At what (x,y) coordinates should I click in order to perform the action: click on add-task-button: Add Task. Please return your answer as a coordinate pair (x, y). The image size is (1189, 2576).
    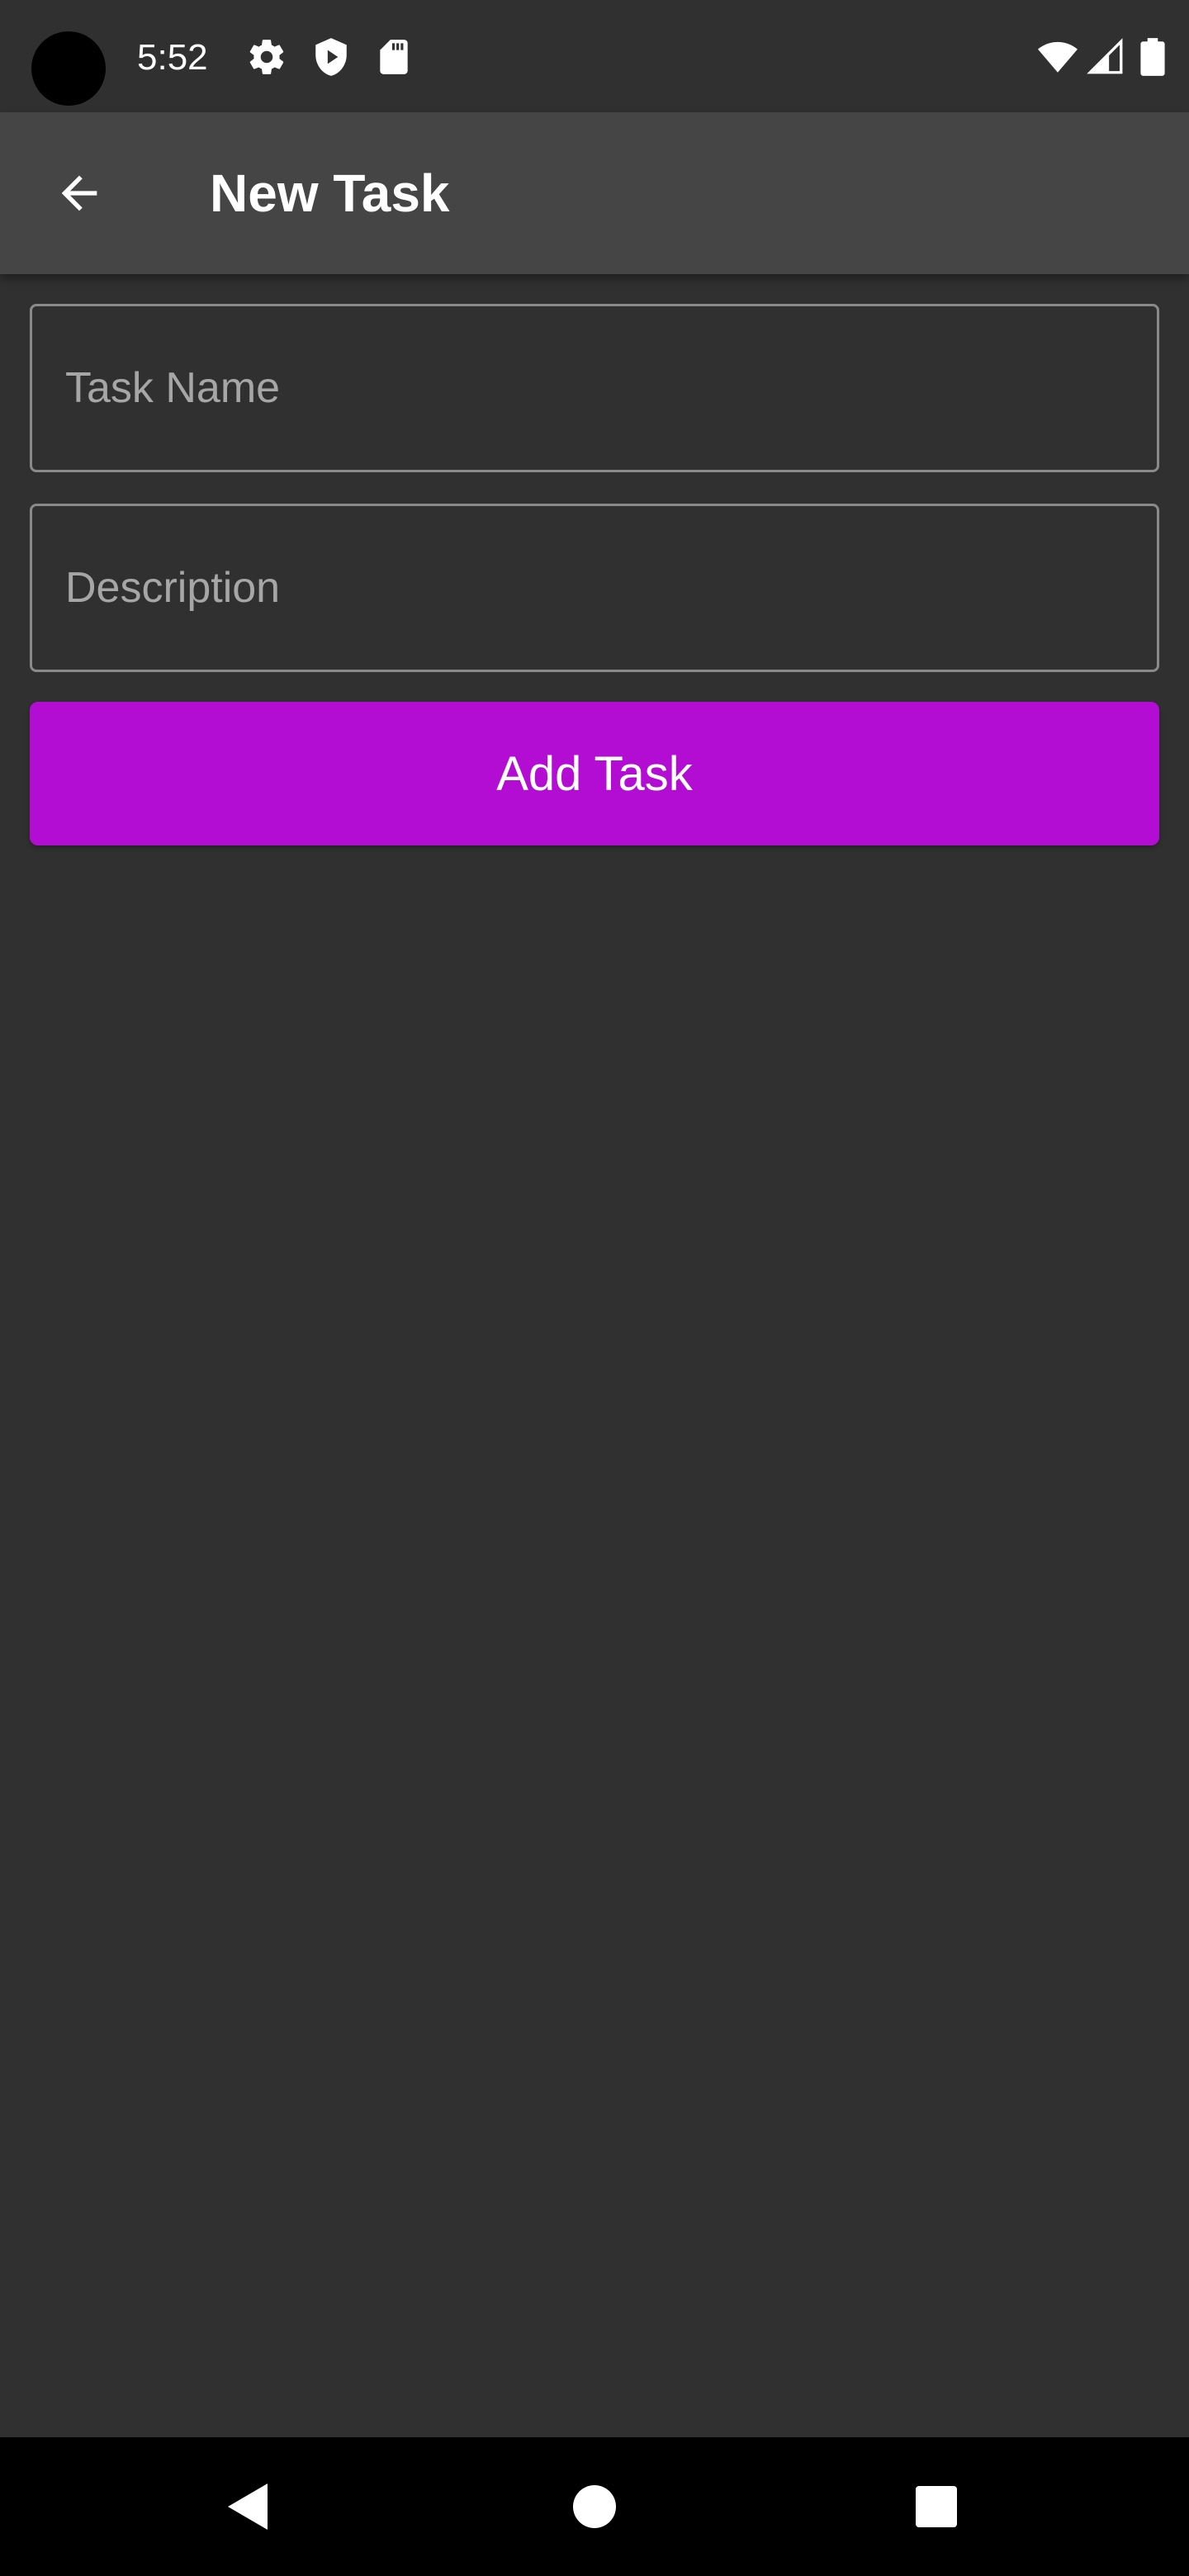
    Looking at the image, I should click on (594, 773).